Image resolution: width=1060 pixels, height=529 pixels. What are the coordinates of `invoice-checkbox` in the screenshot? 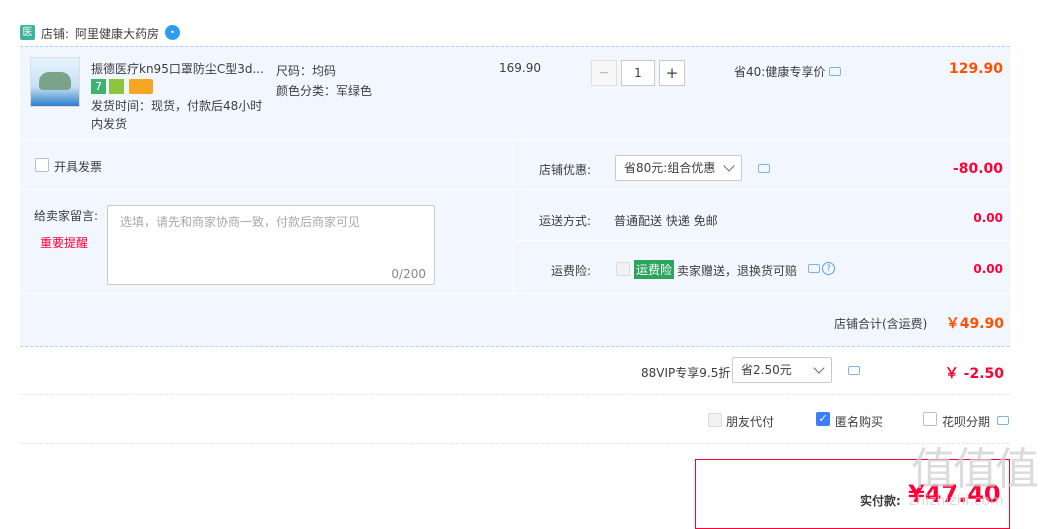 It's located at (42, 165).